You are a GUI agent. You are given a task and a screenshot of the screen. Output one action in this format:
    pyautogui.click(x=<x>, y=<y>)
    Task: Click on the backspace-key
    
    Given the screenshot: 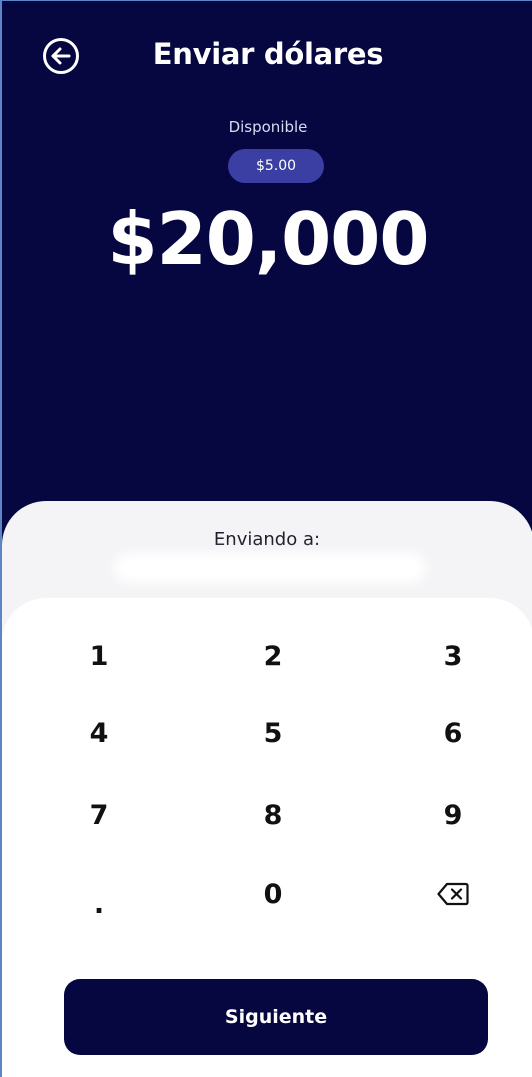 What is the action you would take?
    pyautogui.click(x=453, y=894)
    